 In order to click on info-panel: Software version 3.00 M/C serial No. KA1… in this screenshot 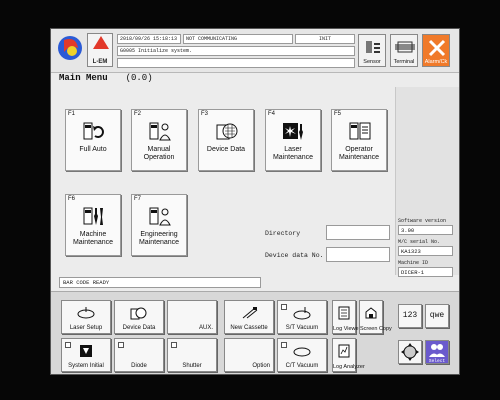, I will do `click(427, 182)`.